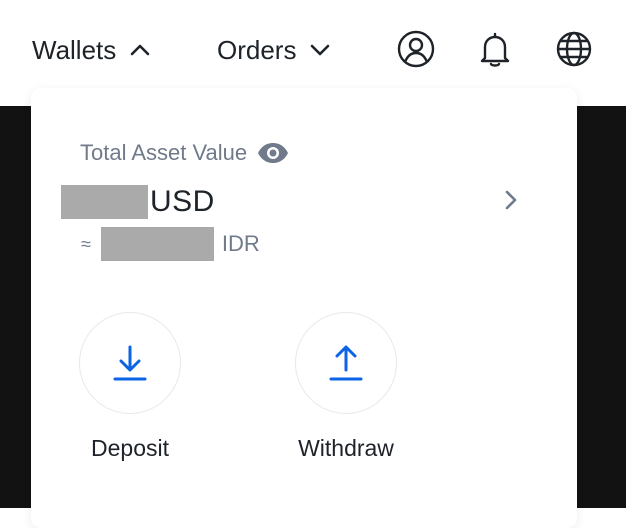 The height and width of the screenshot is (528, 626). I want to click on chevron-up-icon, so click(140, 50).